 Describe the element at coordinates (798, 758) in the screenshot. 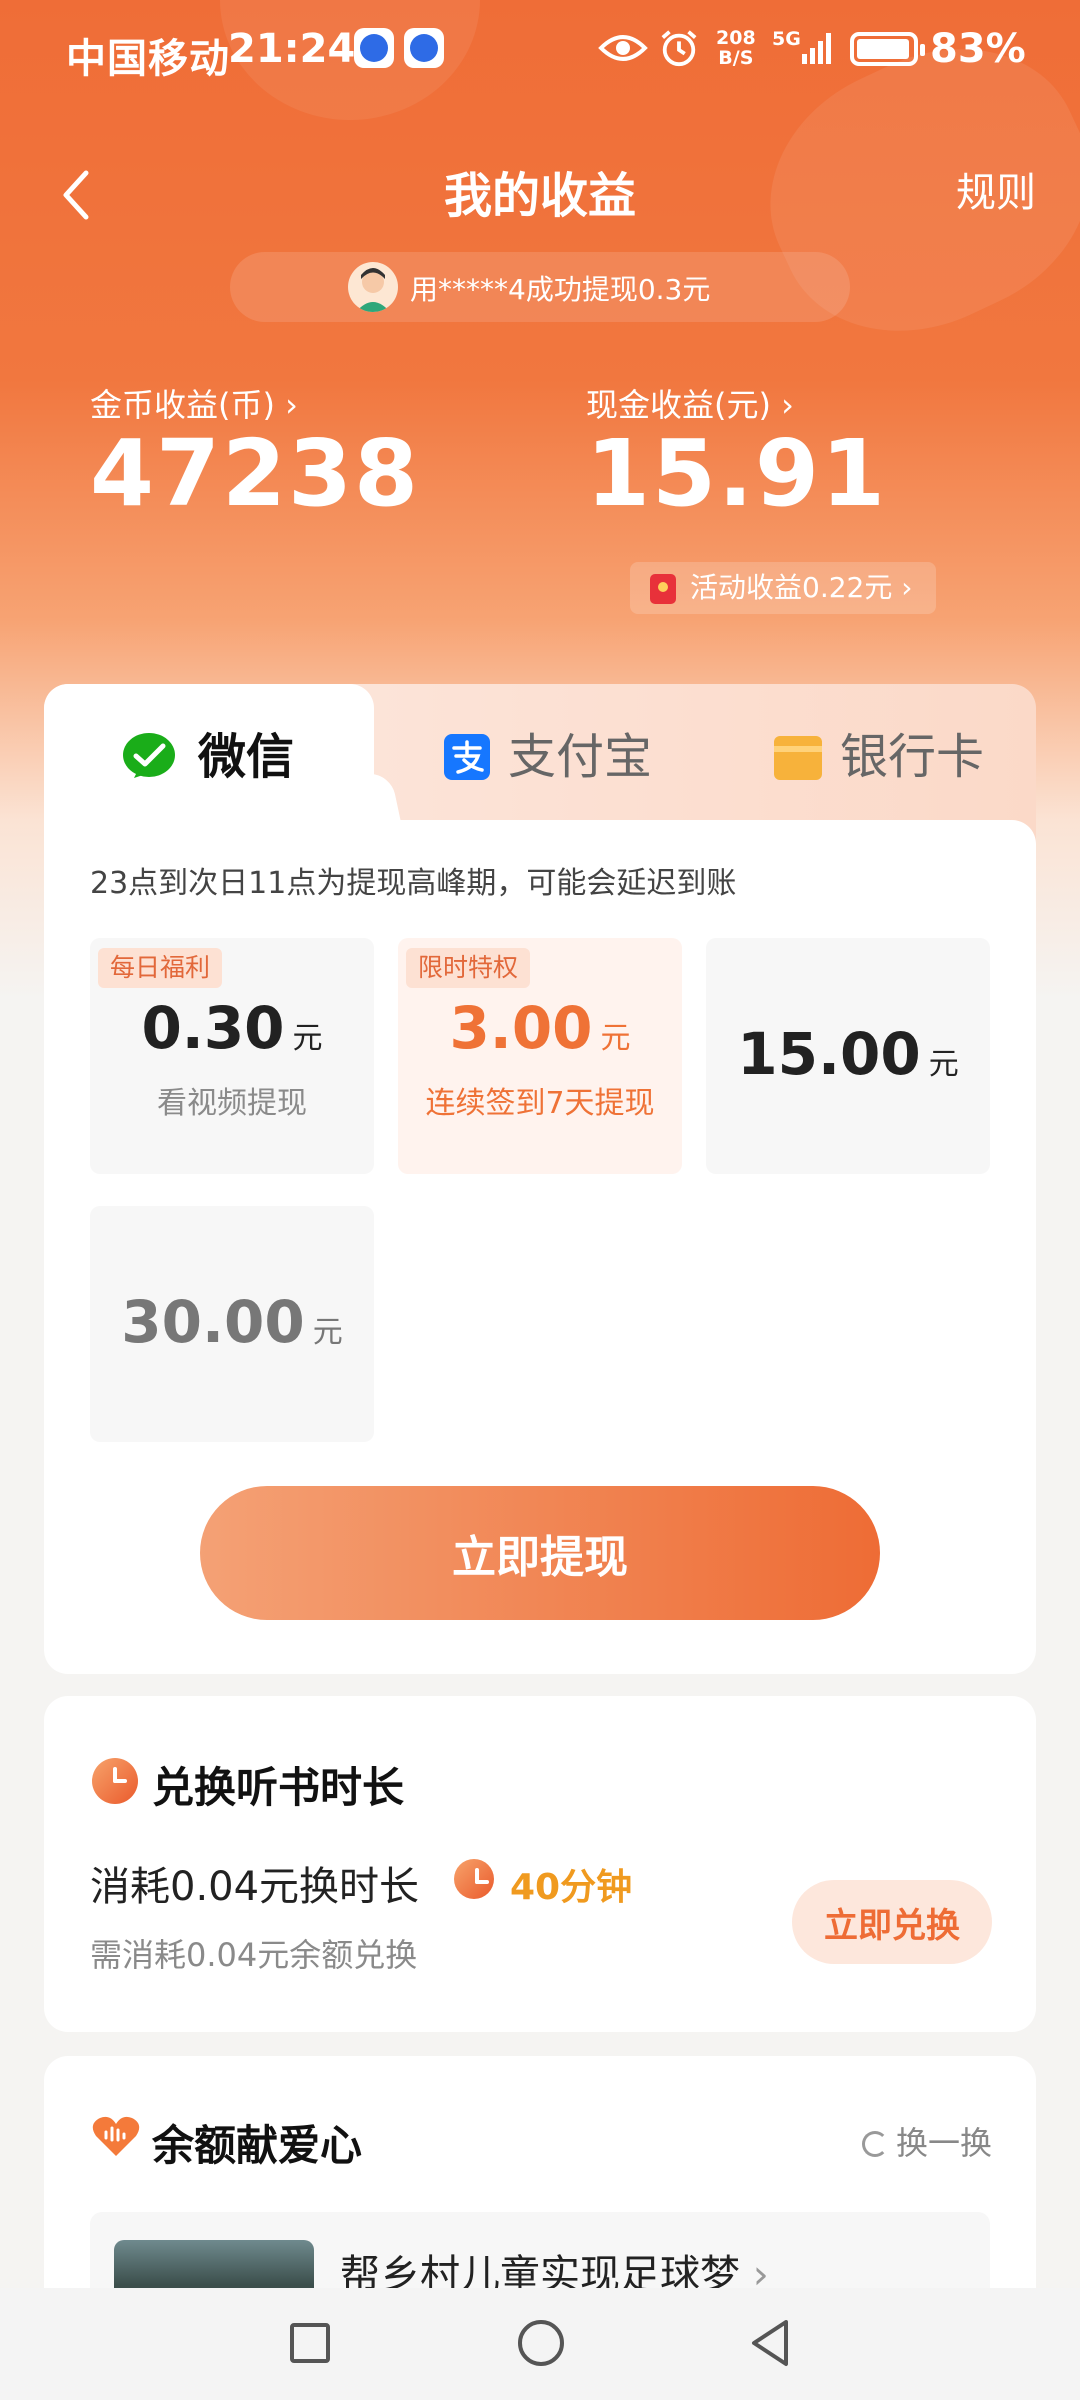

I see `bank-card-icon` at that location.